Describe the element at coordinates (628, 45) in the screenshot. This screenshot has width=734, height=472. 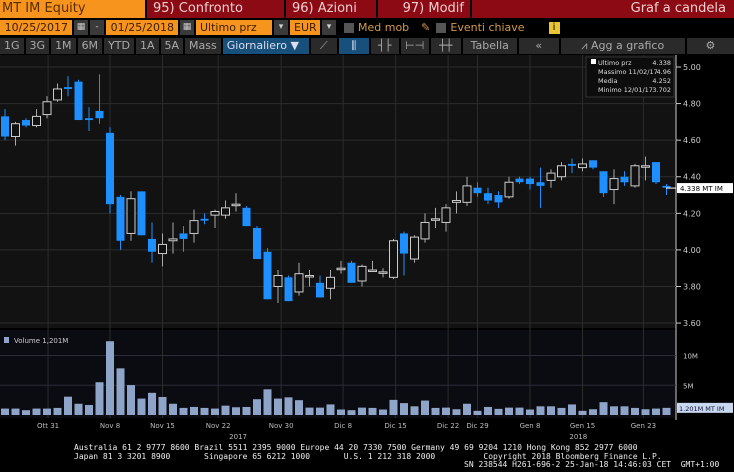
I see `add-to-chart-label: Agg a grafico` at that location.